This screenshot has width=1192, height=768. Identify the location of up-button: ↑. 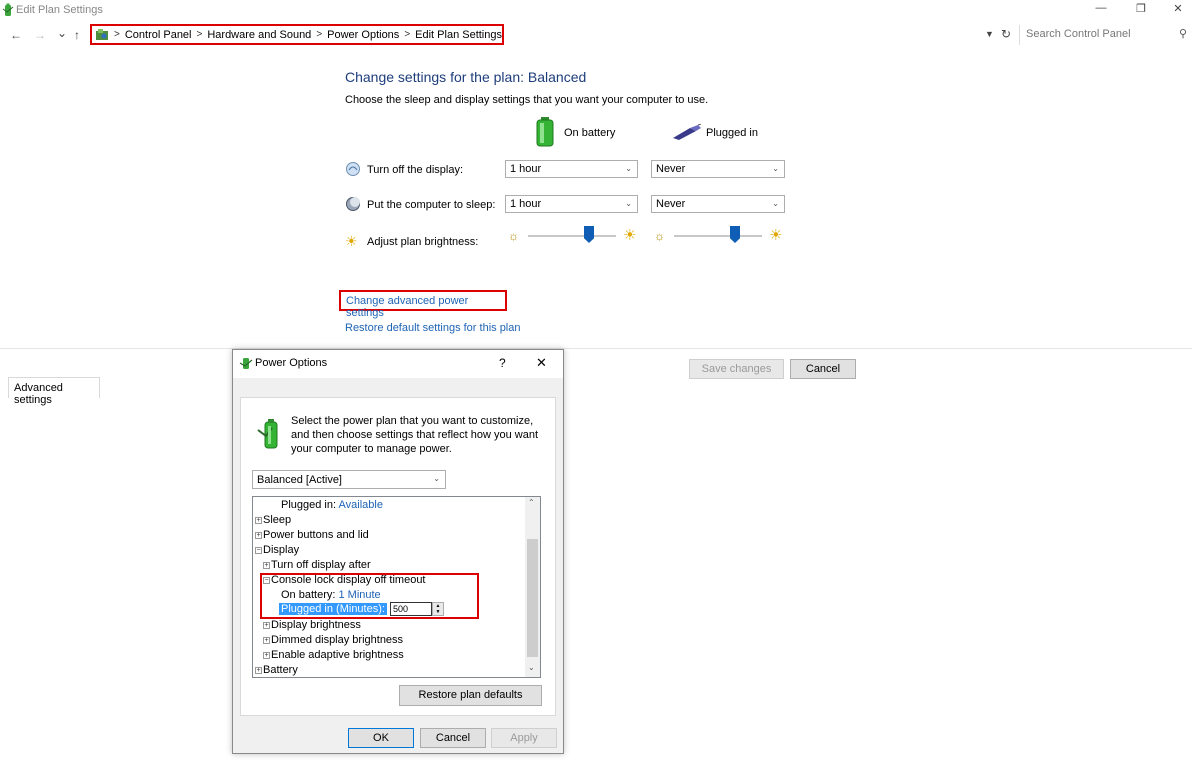
(77, 35).